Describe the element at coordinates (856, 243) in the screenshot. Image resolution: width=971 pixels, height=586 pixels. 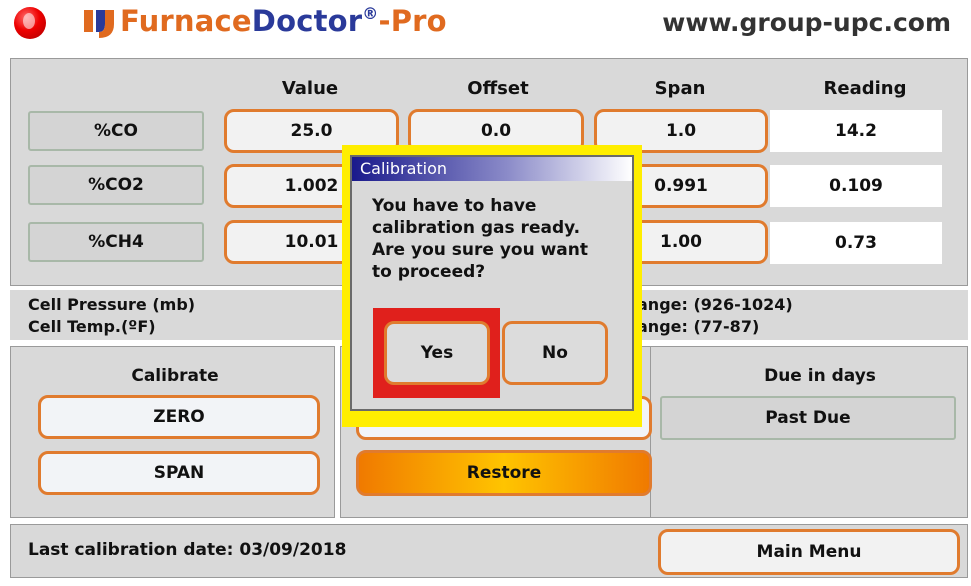
I see `reading-ch4: 0.73` at that location.